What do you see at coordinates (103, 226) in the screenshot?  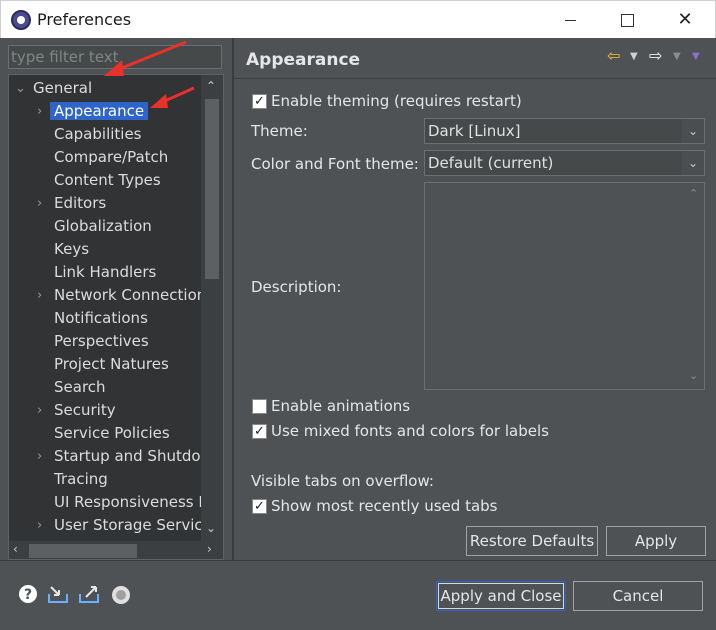 I see `tree-item-label: Globalization` at bounding box center [103, 226].